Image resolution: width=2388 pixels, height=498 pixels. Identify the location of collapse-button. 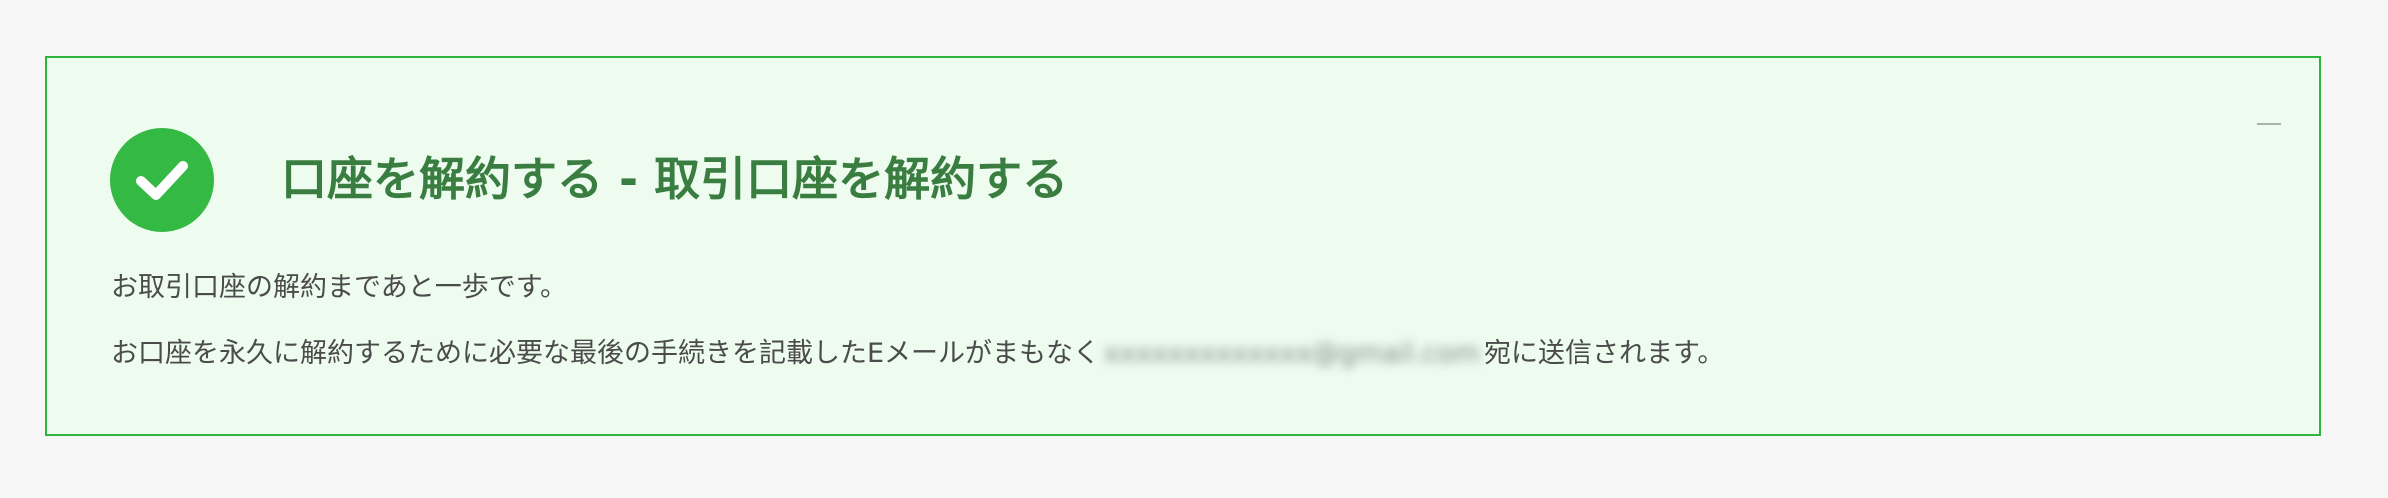
(2269, 124).